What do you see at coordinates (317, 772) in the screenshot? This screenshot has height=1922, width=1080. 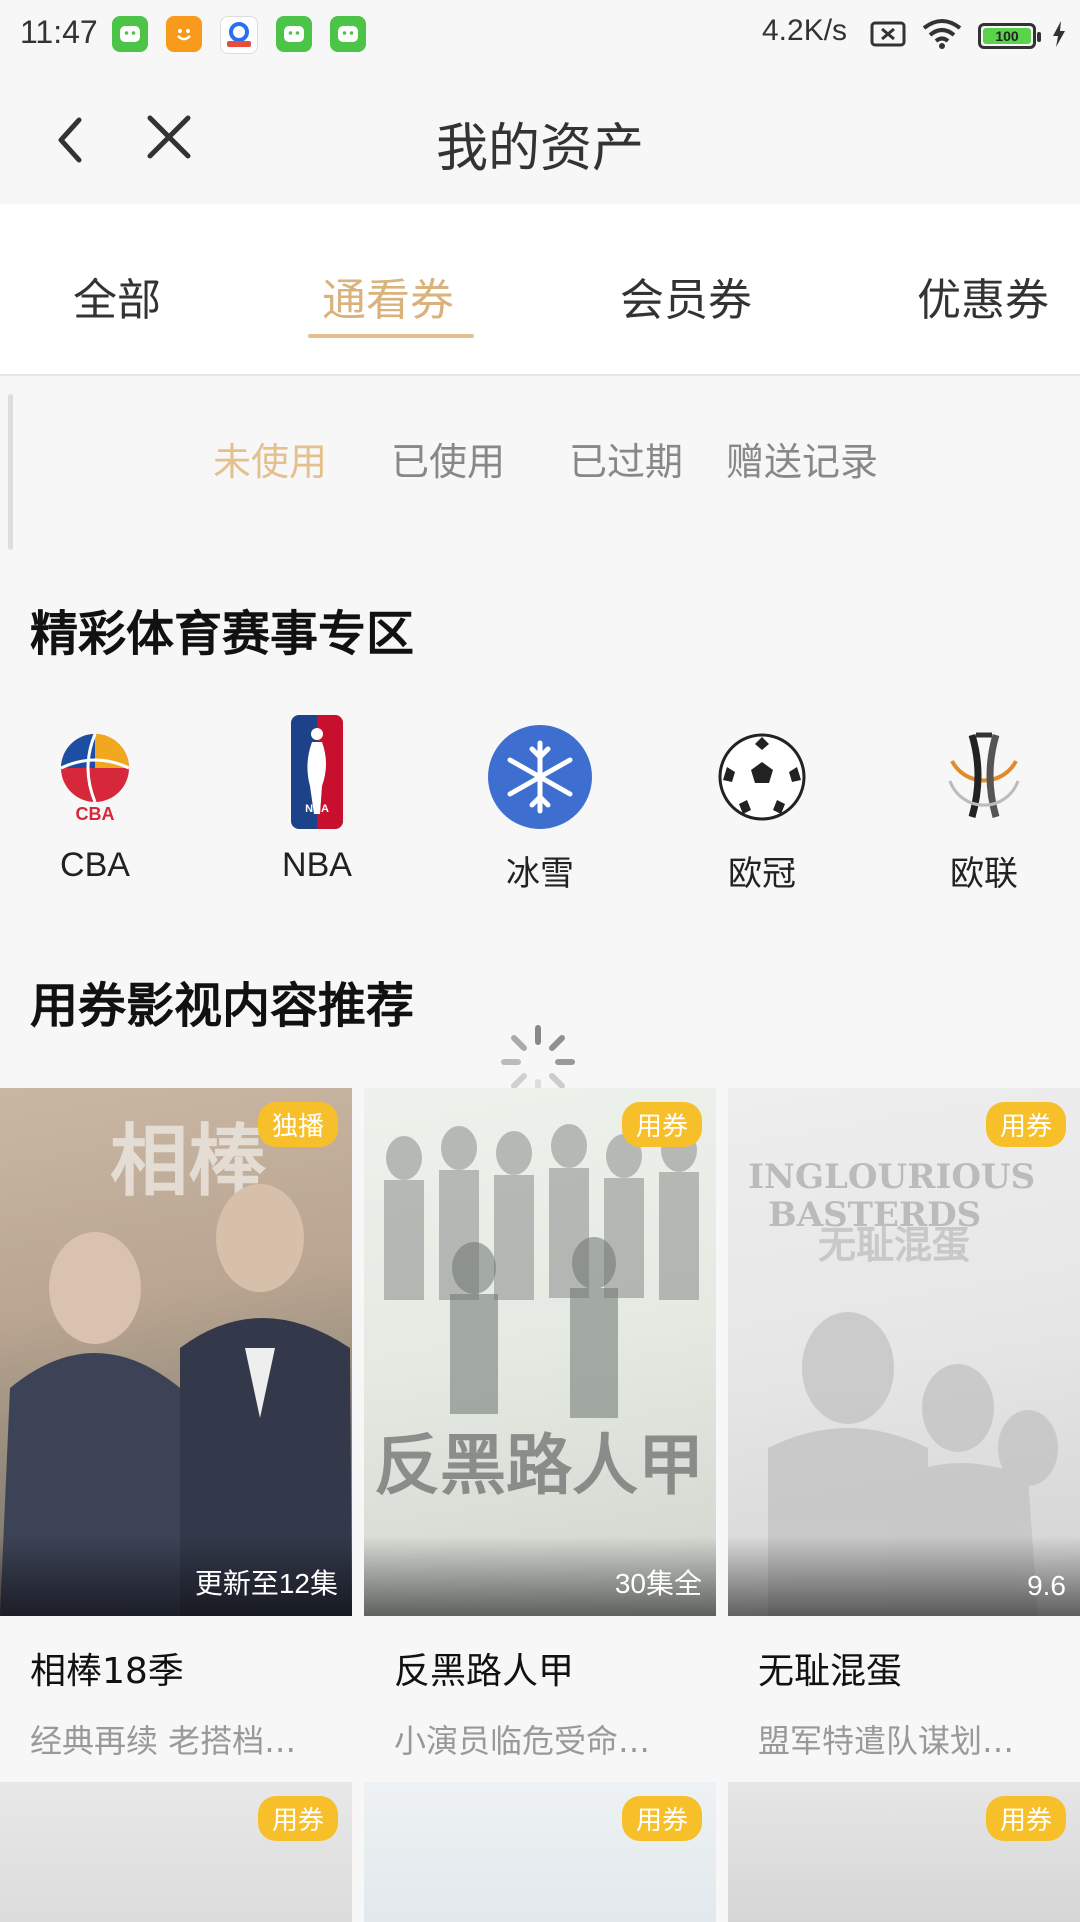 I see `nba-logo-icon: NBA` at bounding box center [317, 772].